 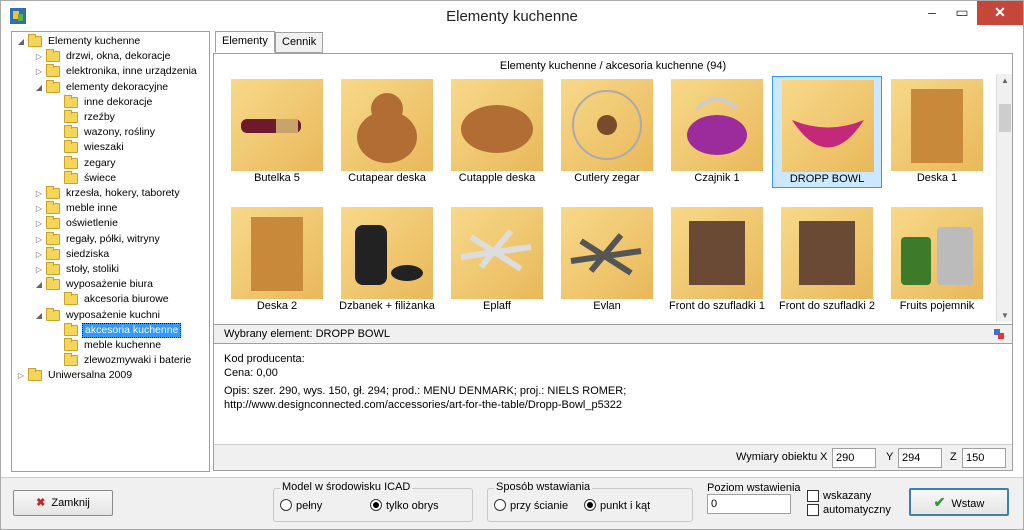 I want to click on element-tile: Deska 2, so click(x=277, y=260).